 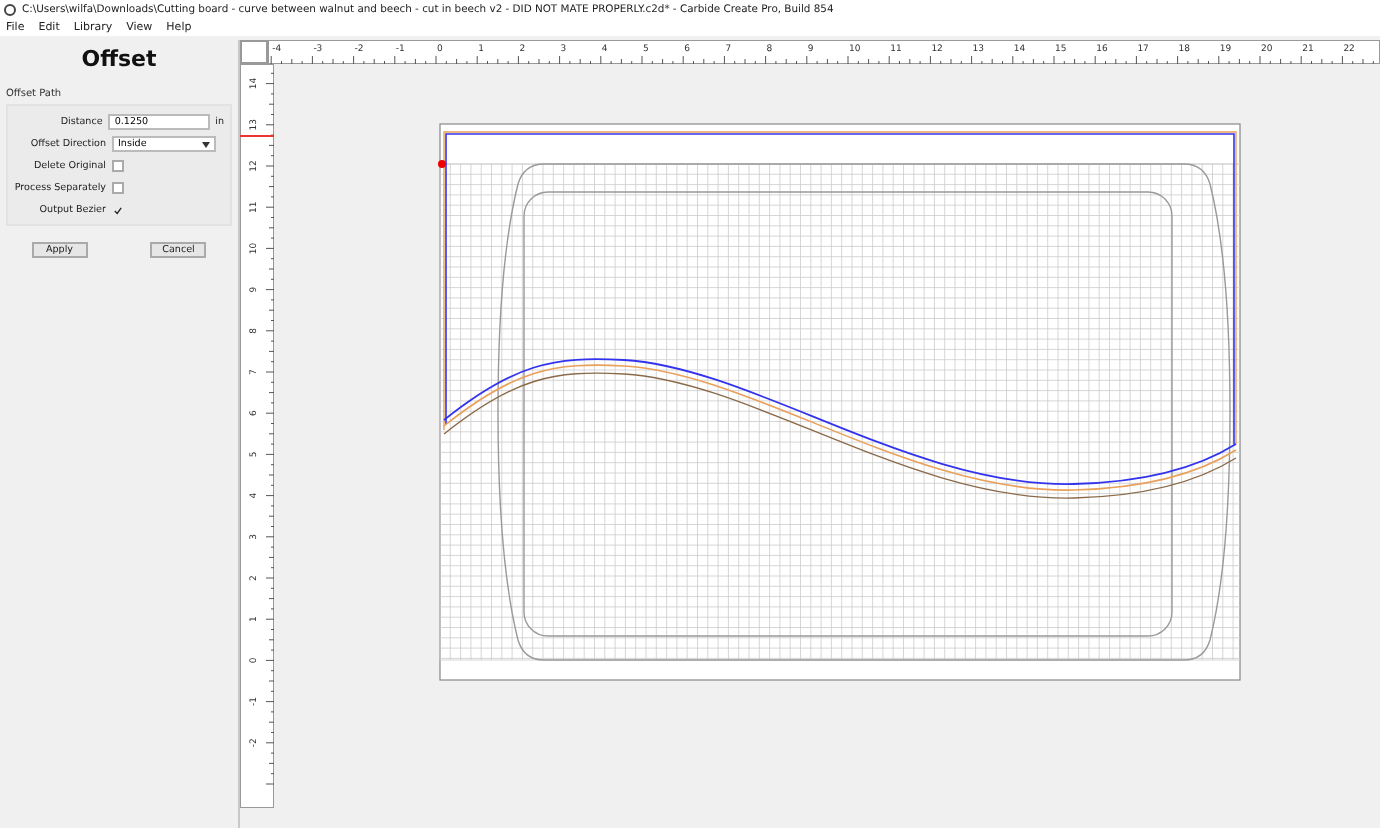 What do you see at coordinates (119, 59) in the screenshot?
I see `panel-title: Offset` at bounding box center [119, 59].